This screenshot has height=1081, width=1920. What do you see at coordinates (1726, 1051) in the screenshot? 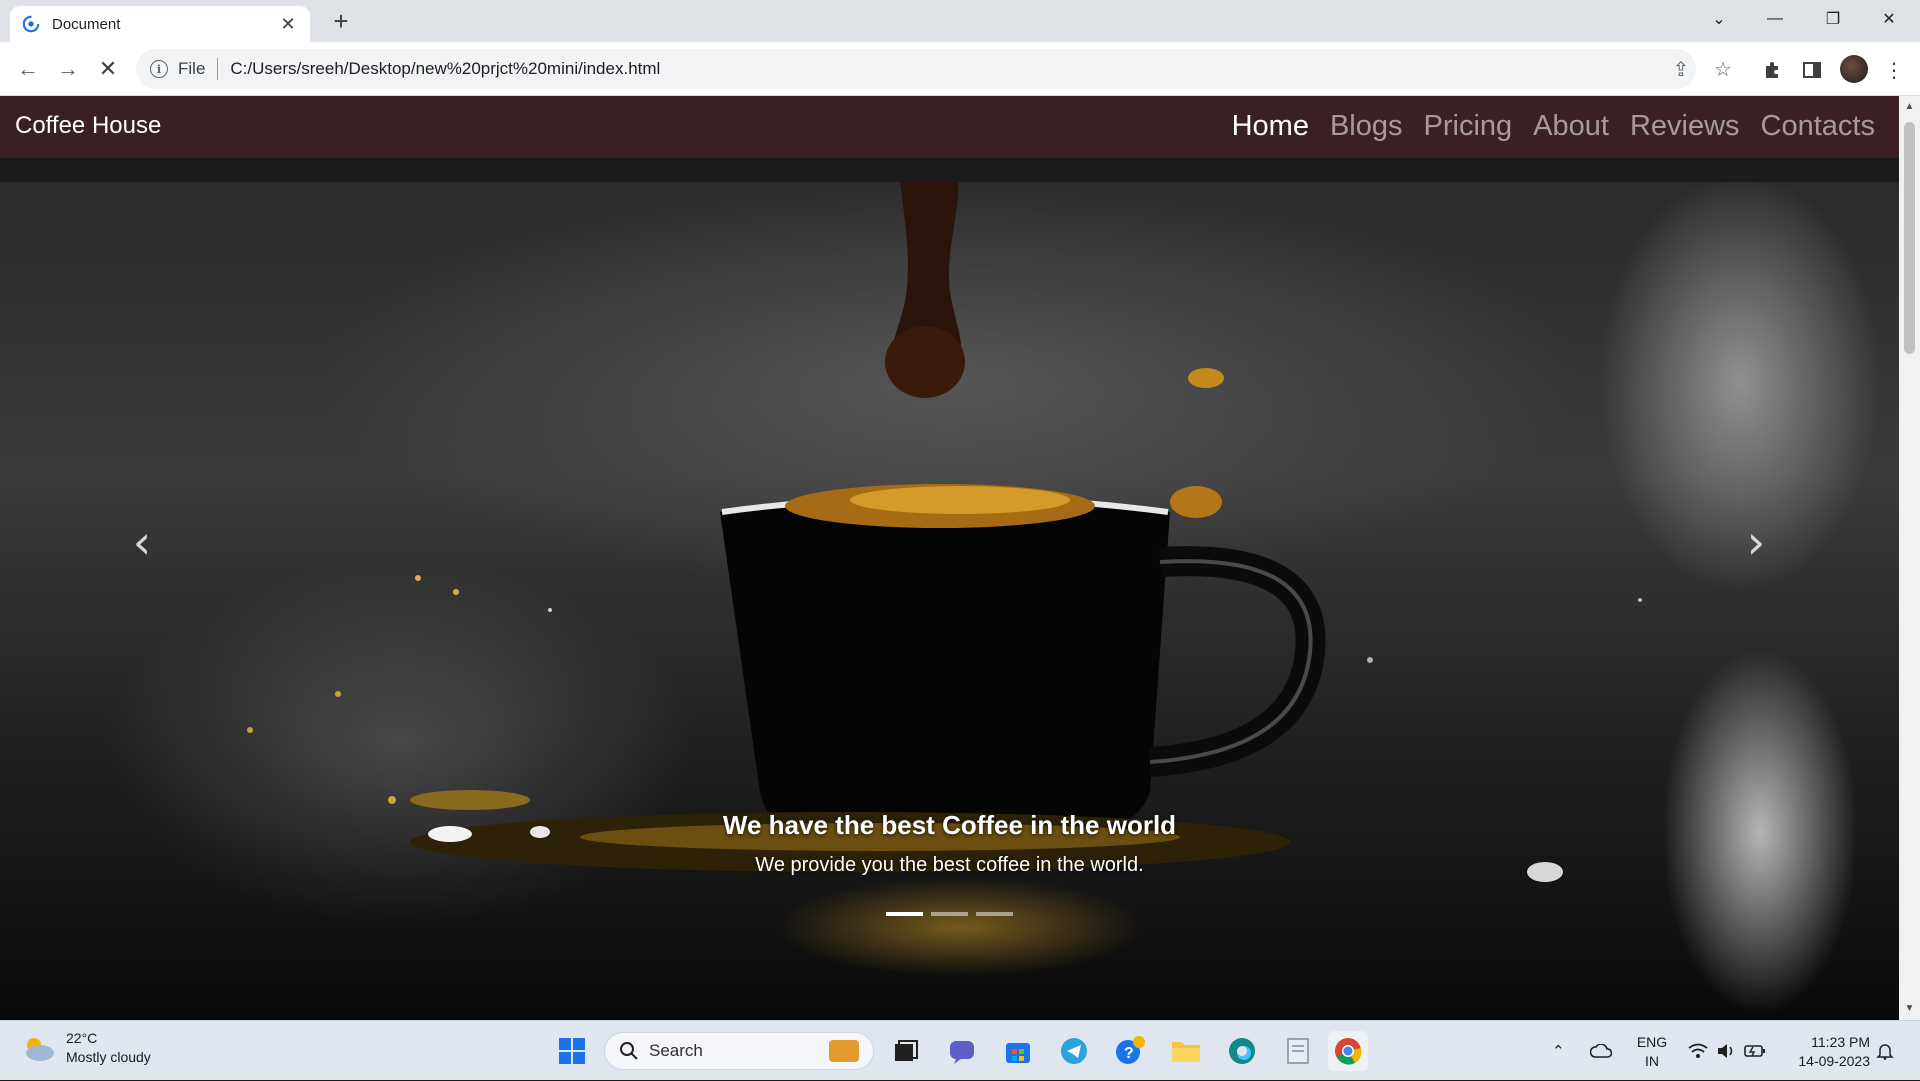
I see `volume-icon` at bounding box center [1726, 1051].